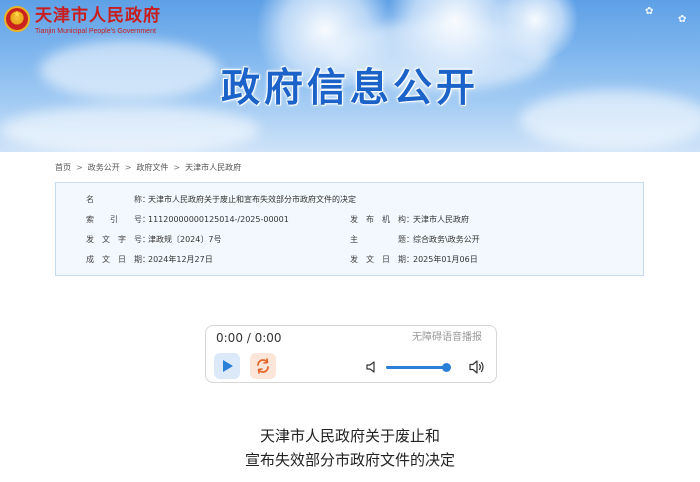 Image resolution: width=700 pixels, height=482 pixels. What do you see at coordinates (378, 259) in the screenshot?
I see `published-label: 发文日期` at bounding box center [378, 259].